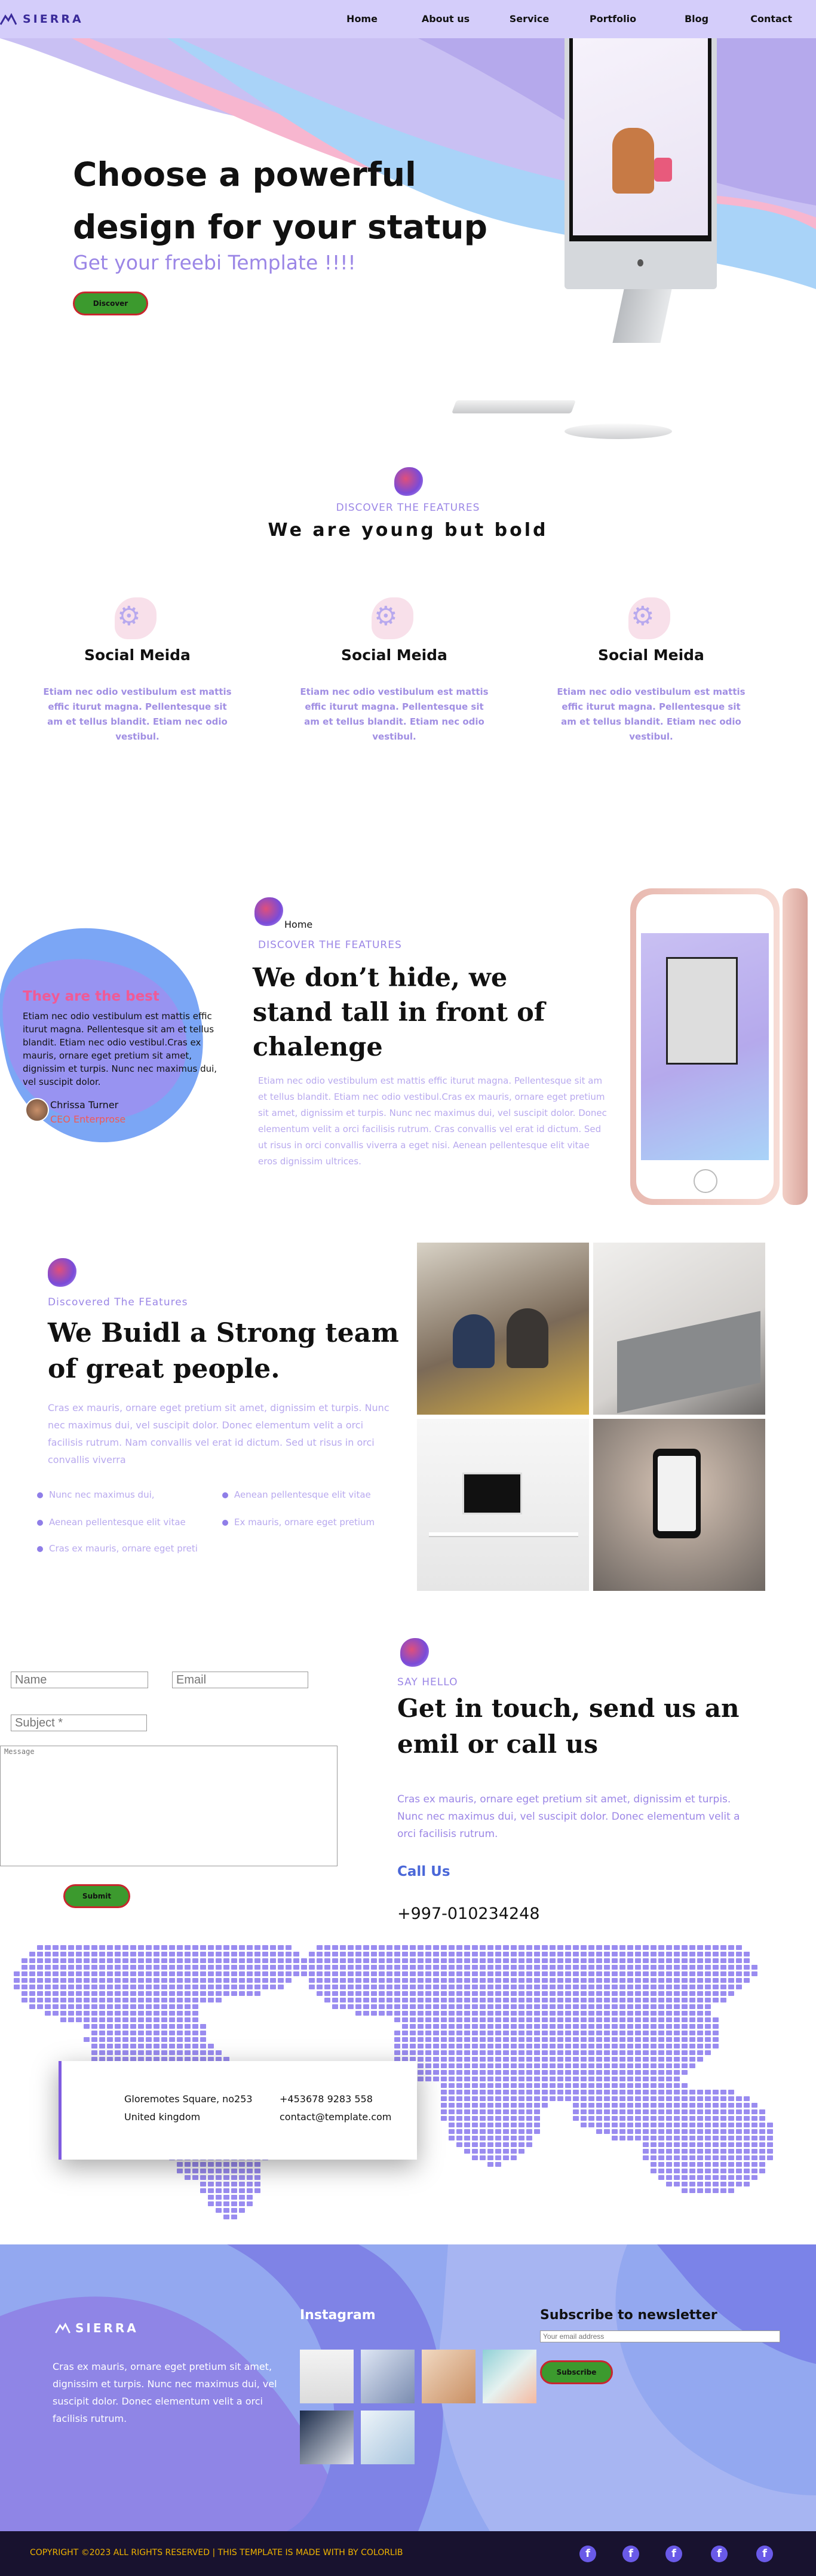 The width and height of the screenshot is (816, 2576). Describe the element at coordinates (697, 18) in the screenshot. I see `nav-blog: Blog` at that location.